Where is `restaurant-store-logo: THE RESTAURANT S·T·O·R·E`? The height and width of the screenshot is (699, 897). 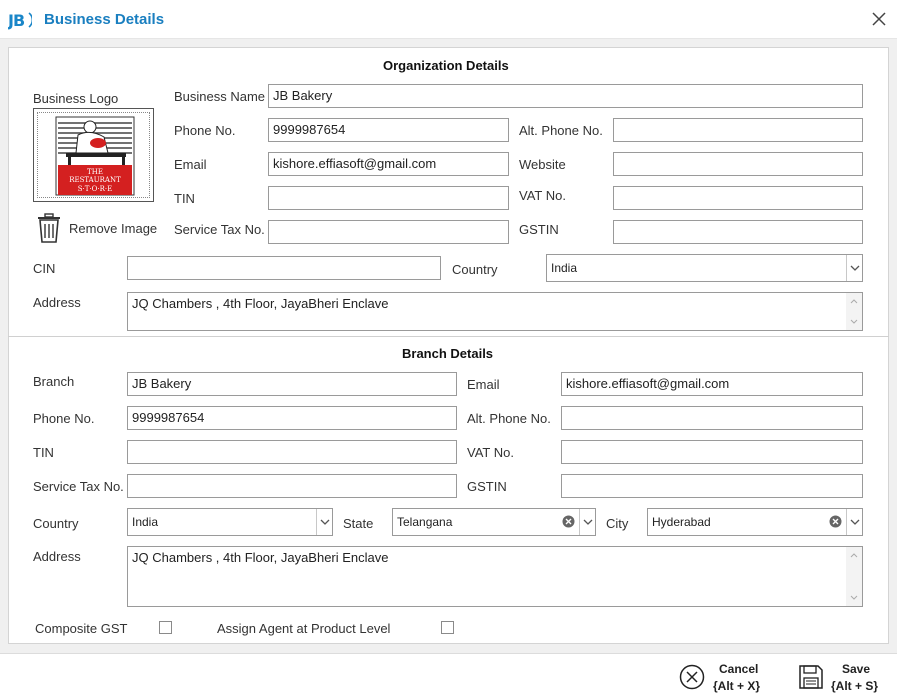 restaurant-store-logo: THE RESTAURANT S·T·O·R·E is located at coordinates (95, 156).